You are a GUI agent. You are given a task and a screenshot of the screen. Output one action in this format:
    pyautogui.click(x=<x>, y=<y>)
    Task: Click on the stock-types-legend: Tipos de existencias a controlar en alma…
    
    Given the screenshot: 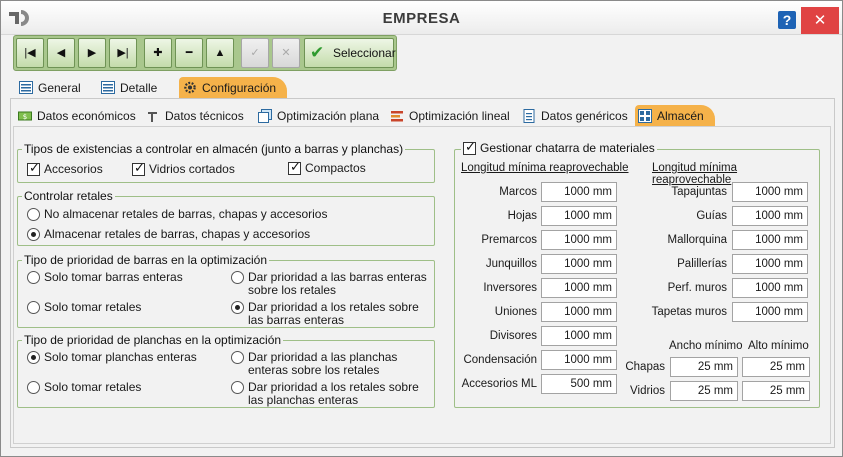 What is the action you would take?
    pyautogui.click(x=214, y=149)
    